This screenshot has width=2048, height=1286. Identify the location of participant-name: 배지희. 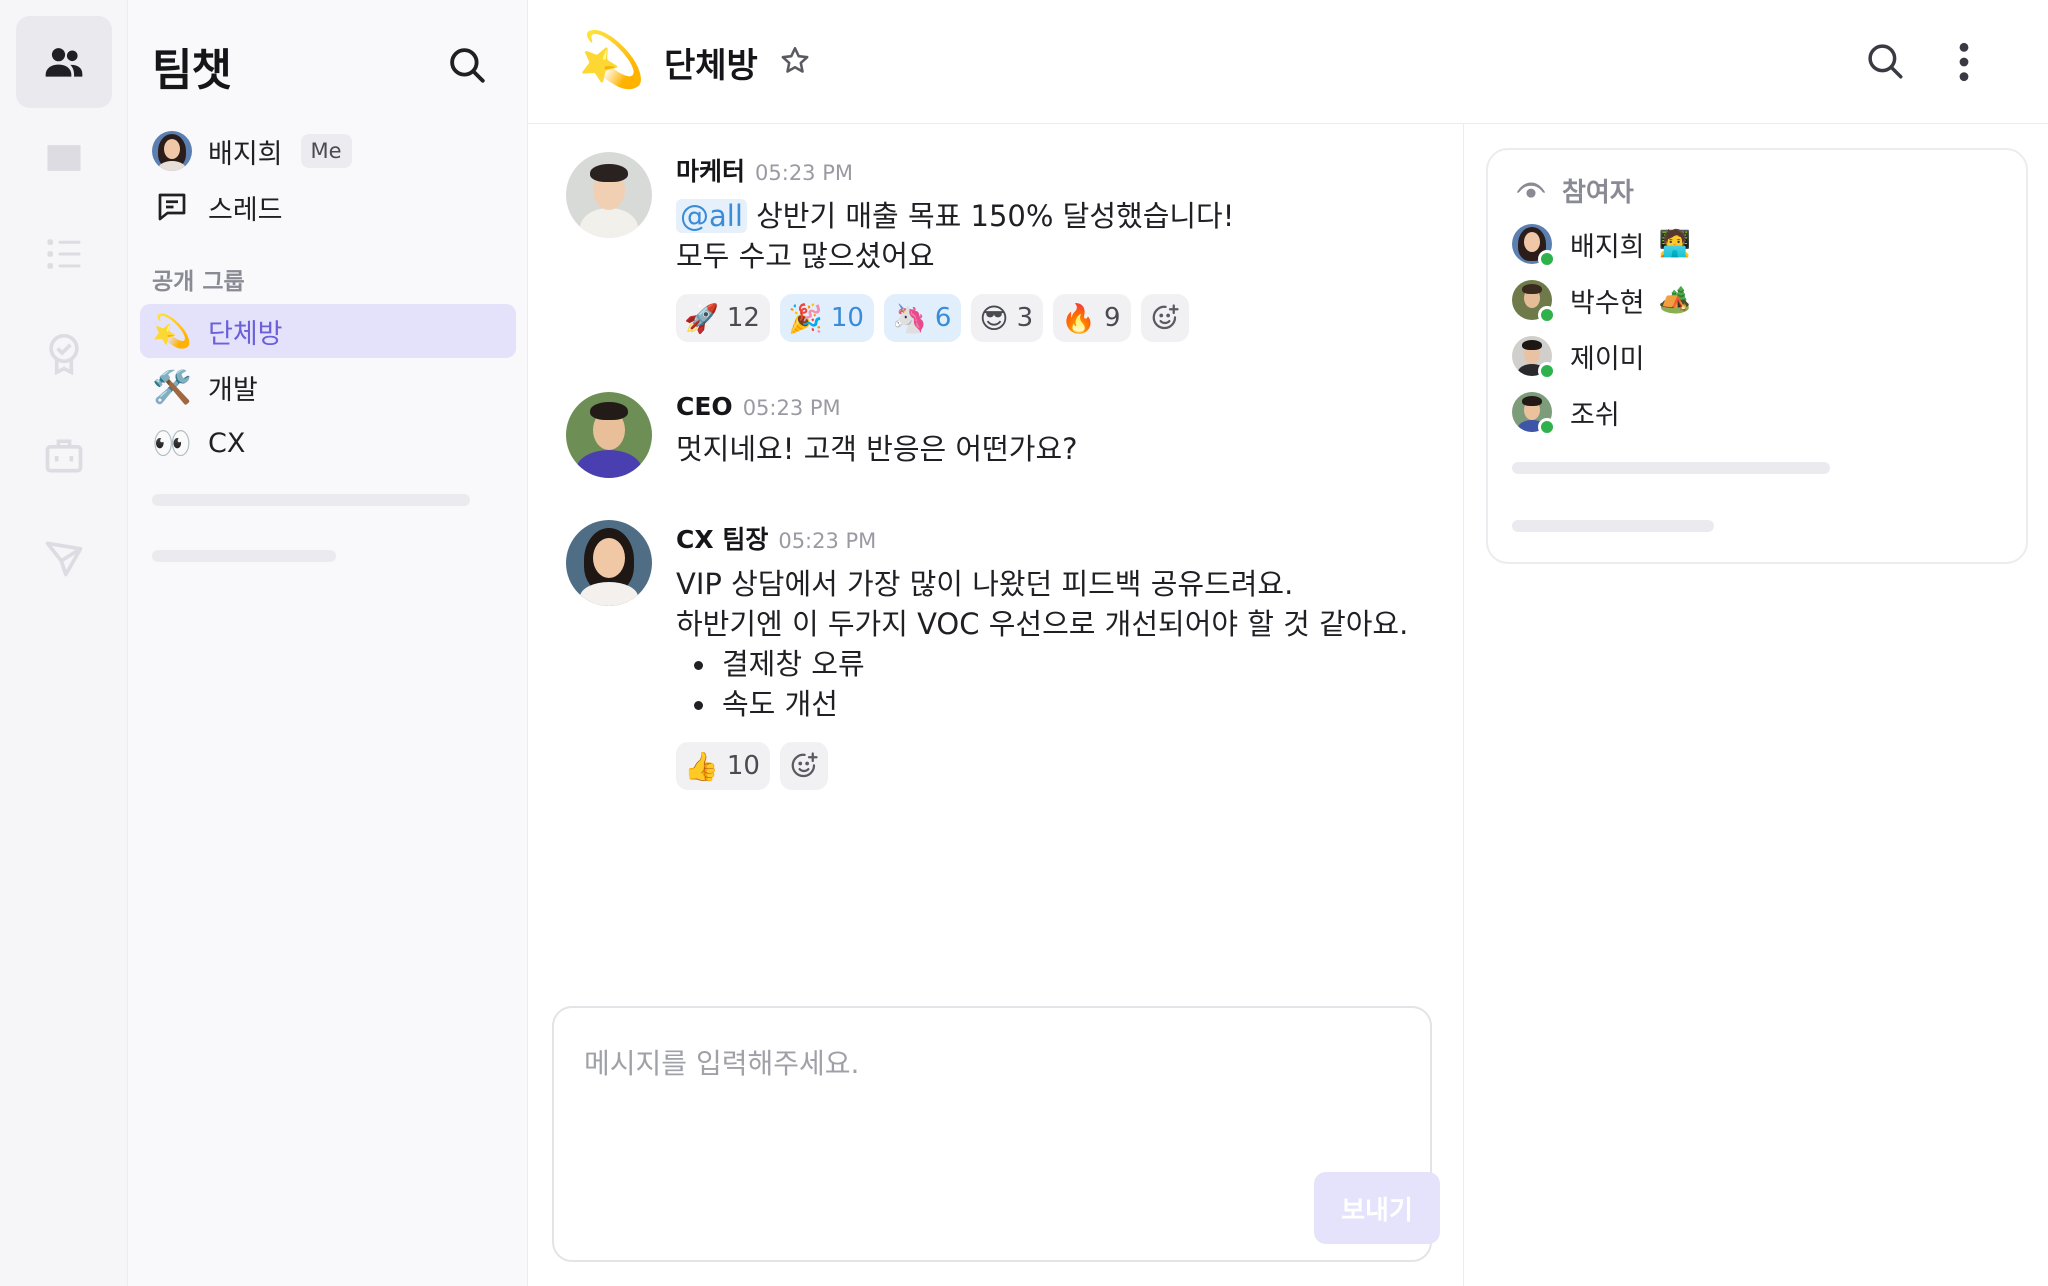
(1607, 247).